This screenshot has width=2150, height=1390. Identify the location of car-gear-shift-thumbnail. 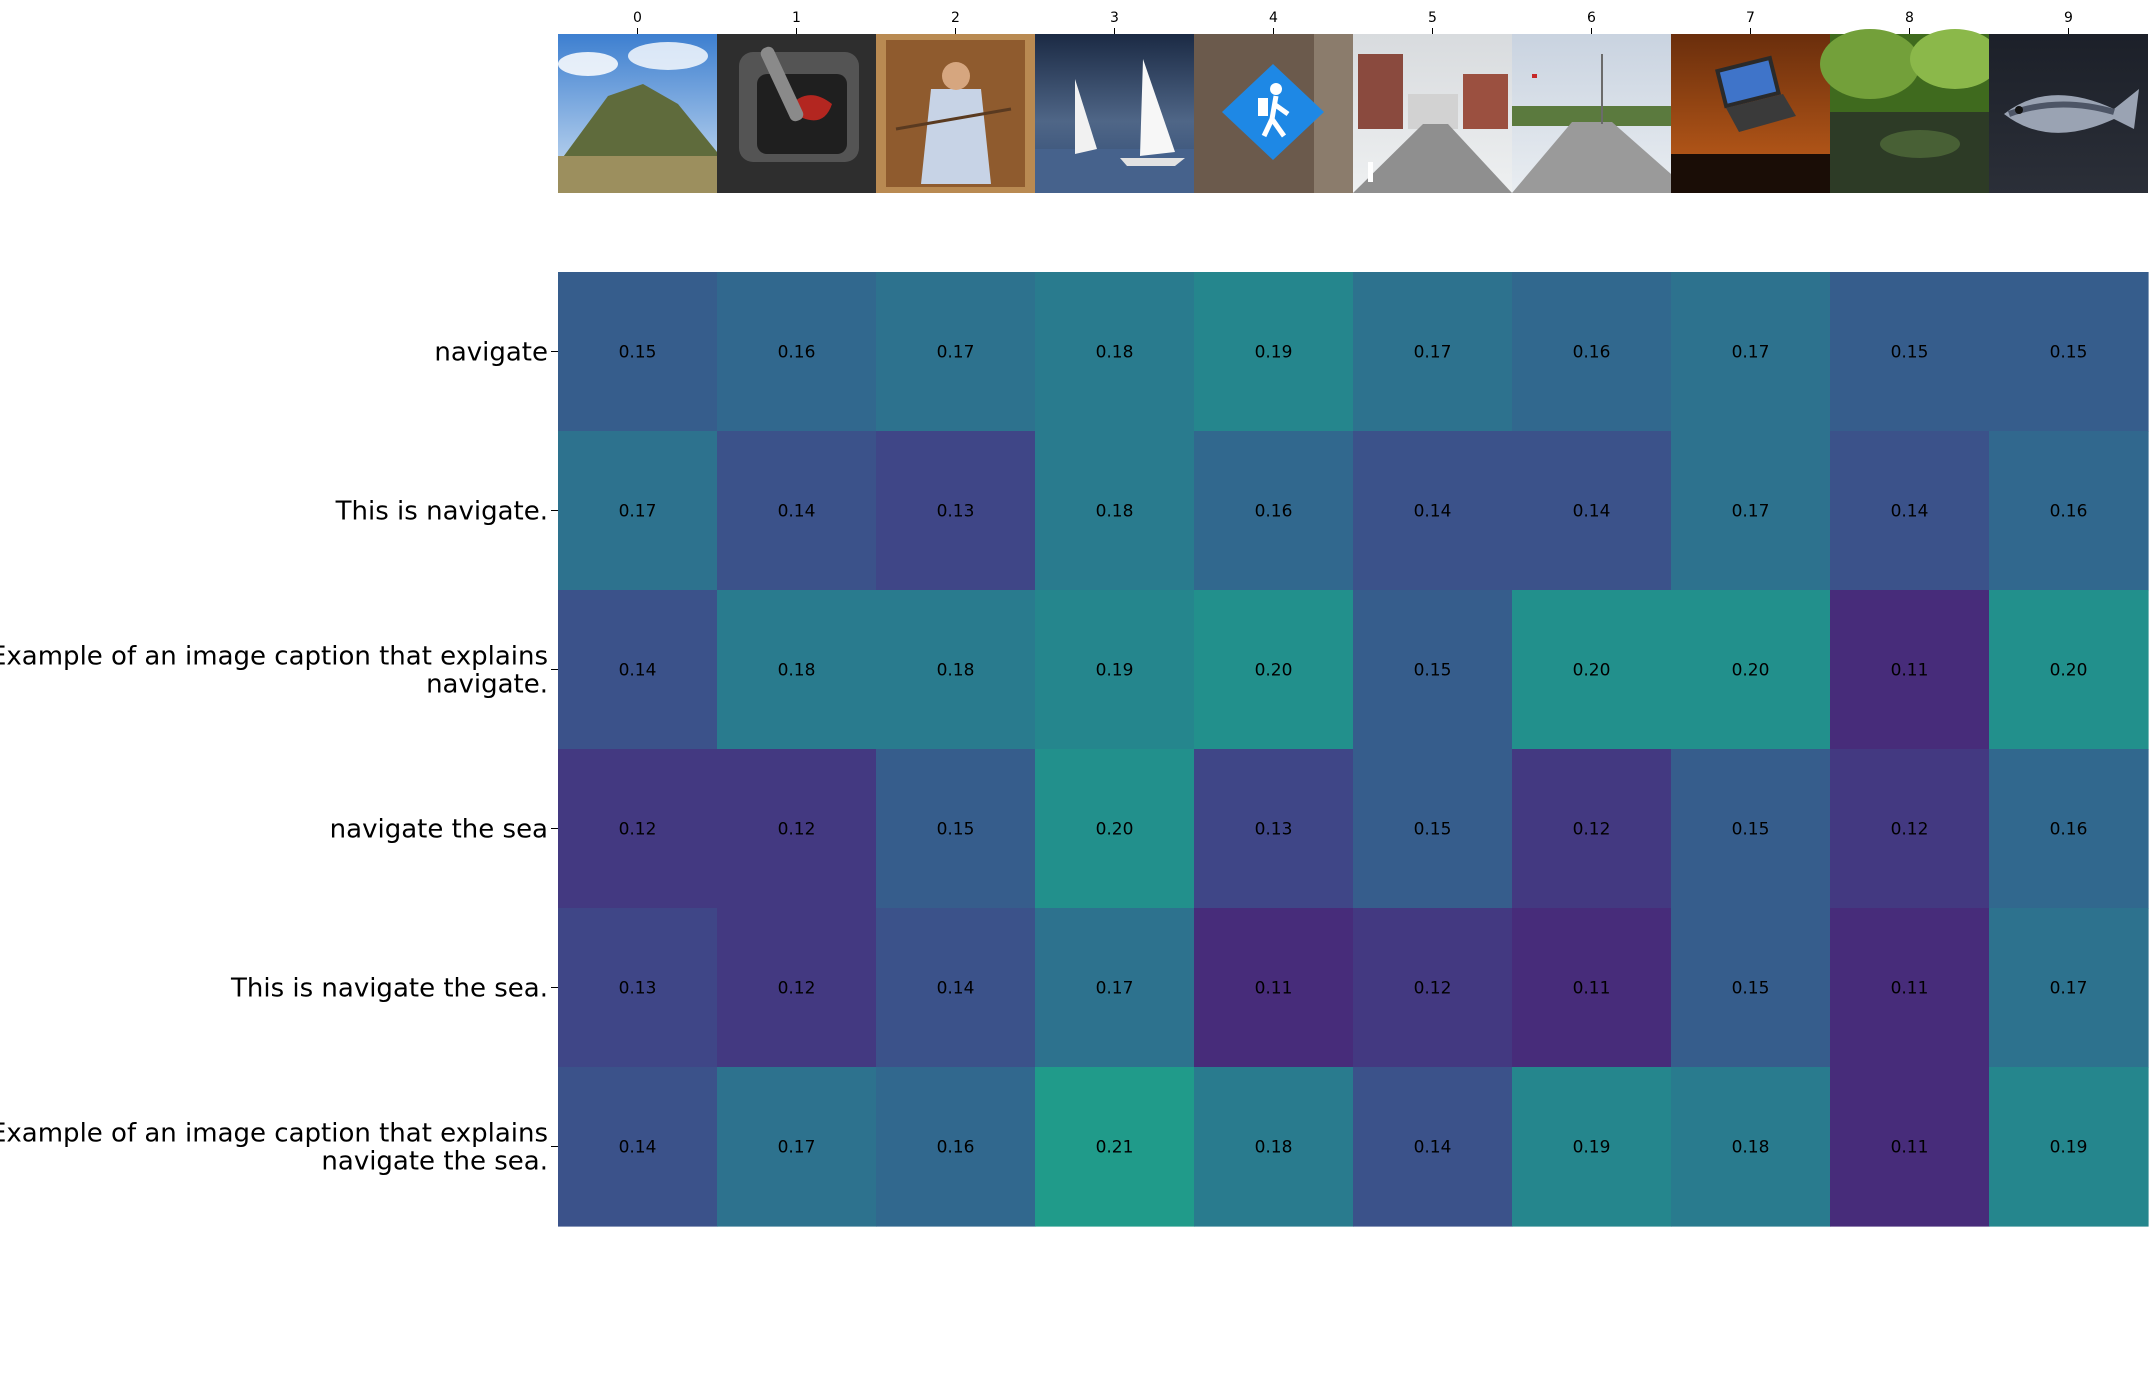
(796, 113).